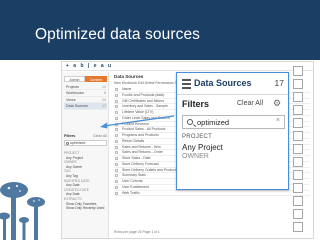 The height and width of the screenshot is (240, 320). What do you see at coordinates (195, 156) in the screenshot?
I see `owner-filter-label: OWNER` at bounding box center [195, 156].